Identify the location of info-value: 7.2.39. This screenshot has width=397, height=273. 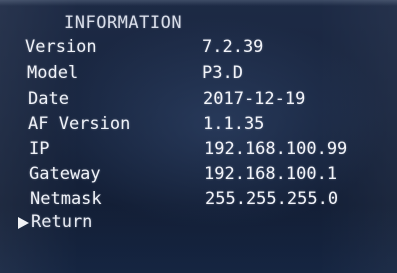
(233, 47).